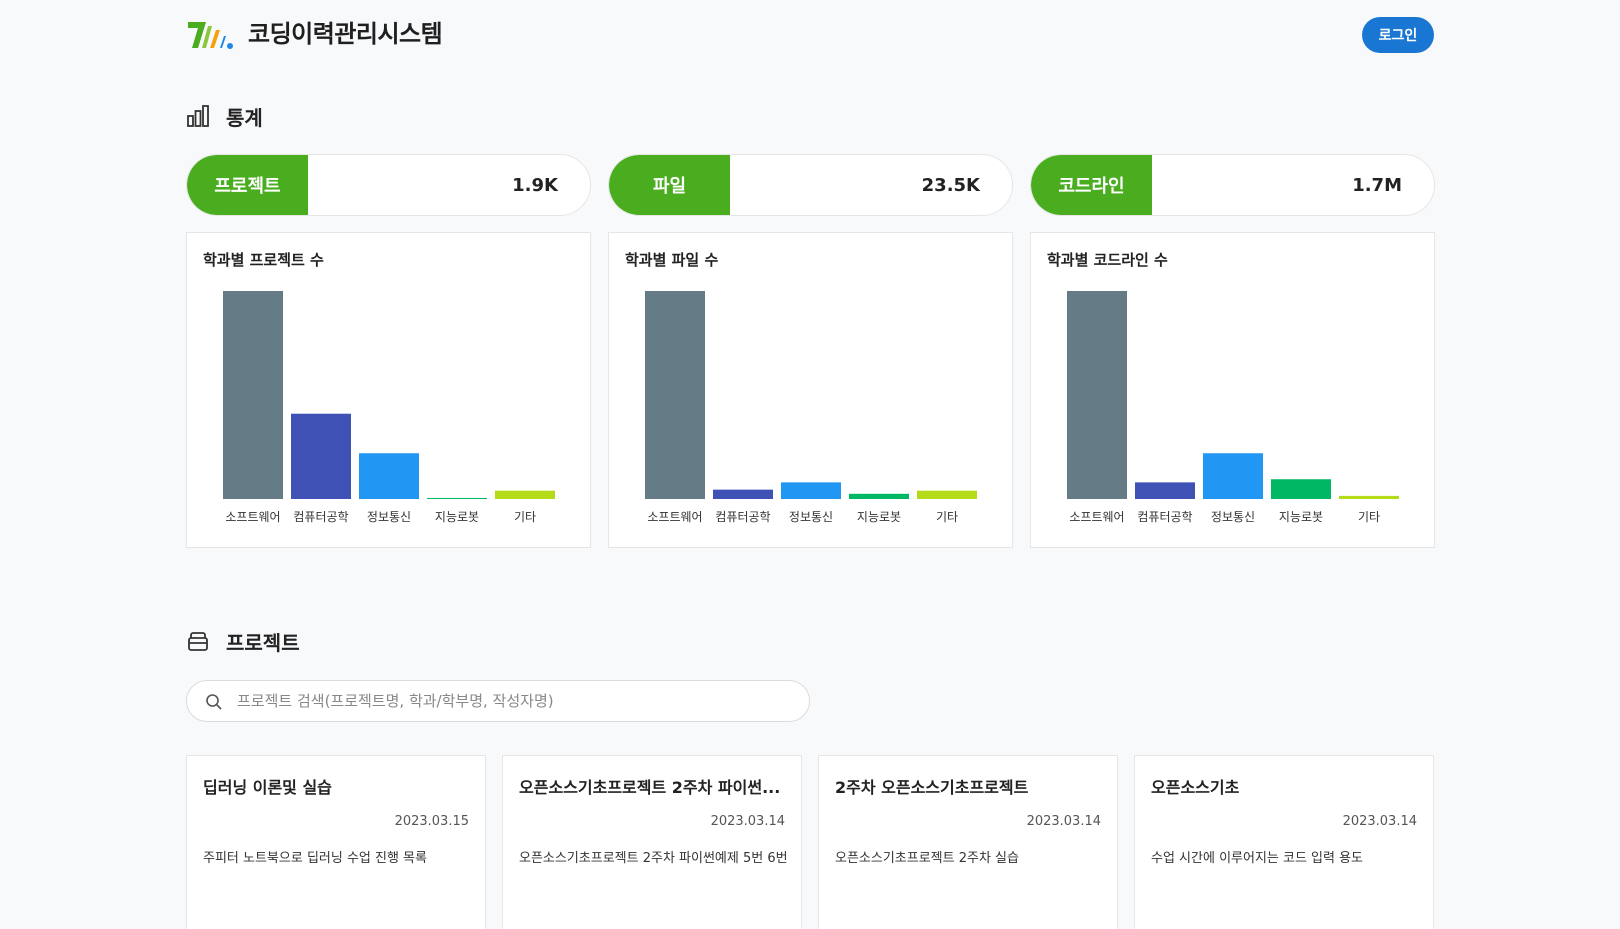  What do you see at coordinates (210, 34) in the screenshot?
I see `logo` at bounding box center [210, 34].